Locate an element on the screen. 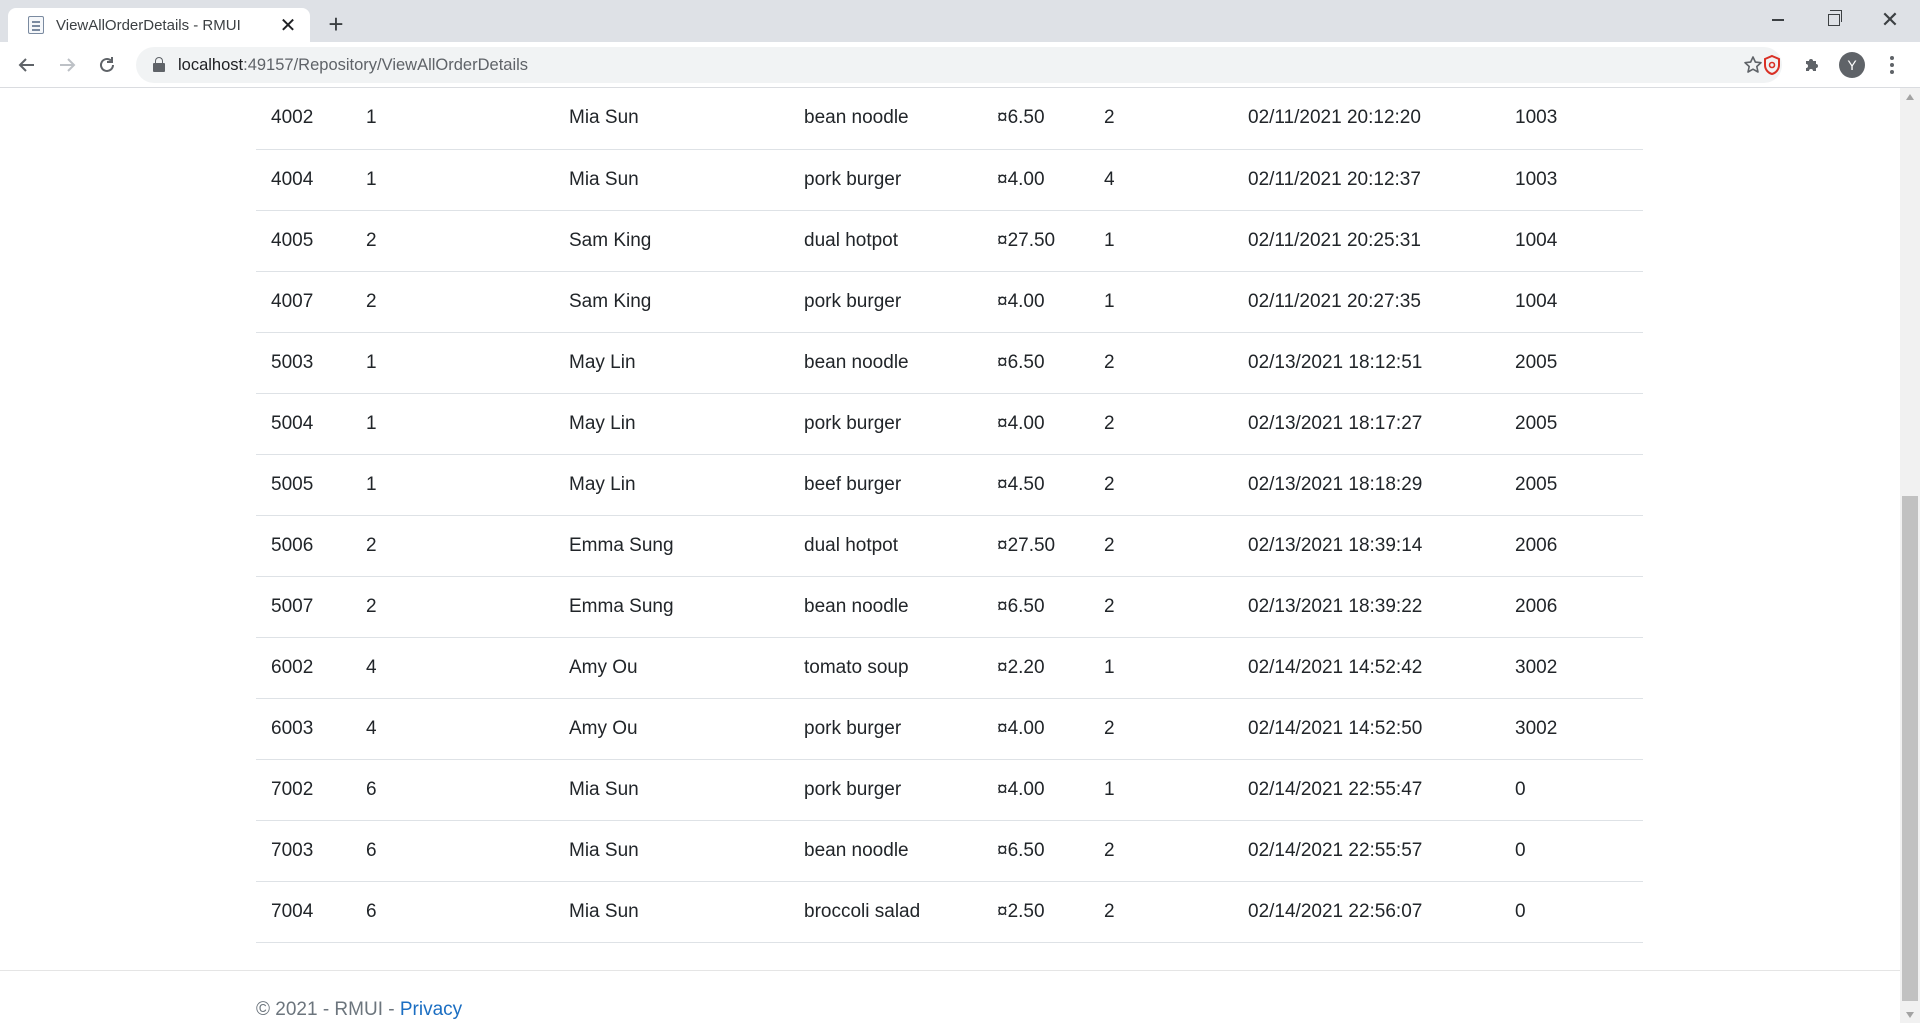 The width and height of the screenshot is (1920, 1023). table-cell: ¤27.50 is located at coordinates (1026, 240).